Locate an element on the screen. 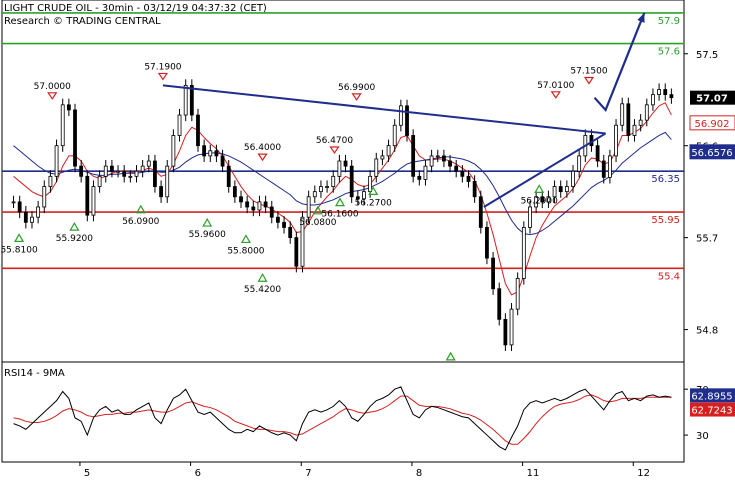  rsi-title: RSI14 - 9MA is located at coordinates (34, 373).